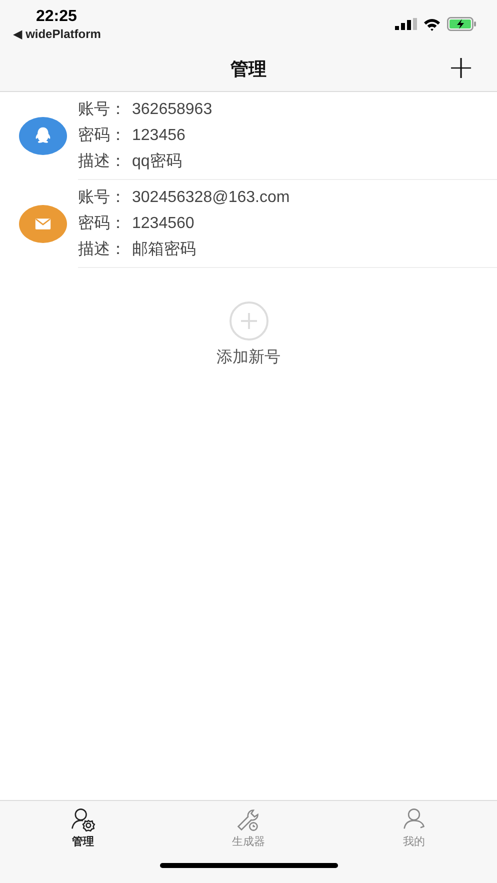 The width and height of the screenshot is (497, 883). What do you see at coordinates (462, 24) in the screenshot?
I see `charging-battery-icon` at bounding box center [462, 24].